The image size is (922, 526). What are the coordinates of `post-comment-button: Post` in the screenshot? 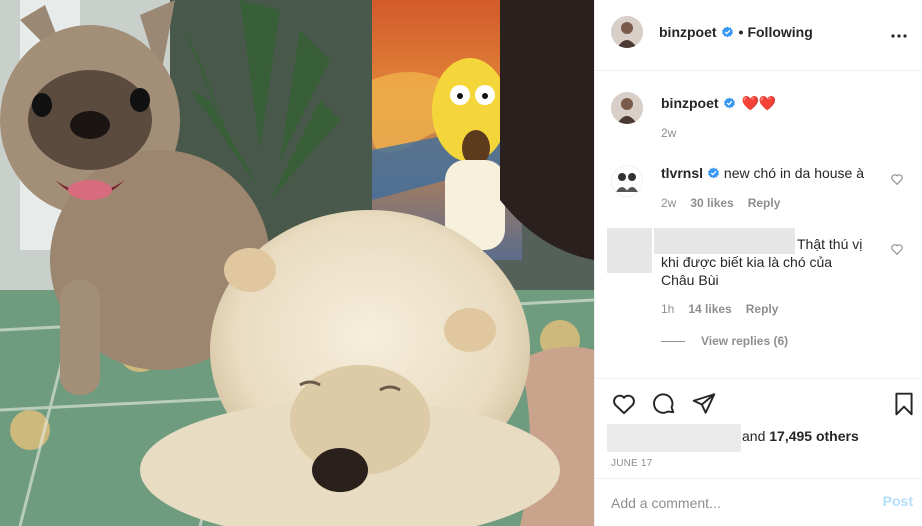 It's located at (898, 501).